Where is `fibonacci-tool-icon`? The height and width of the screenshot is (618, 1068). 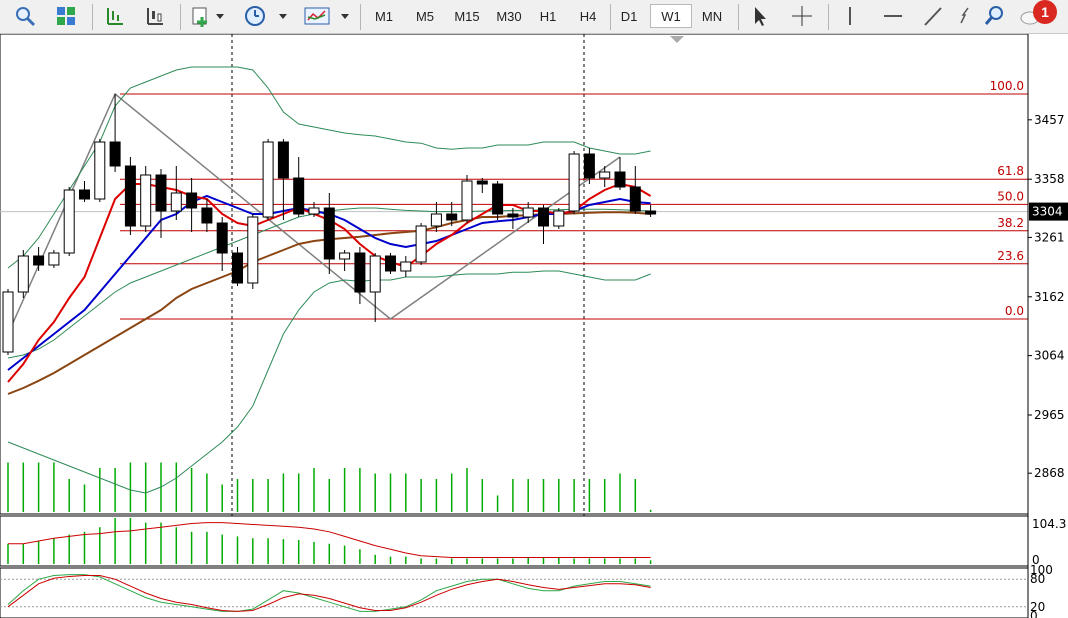
fibonacci-tool-icon is located at coordinates (965, 16).